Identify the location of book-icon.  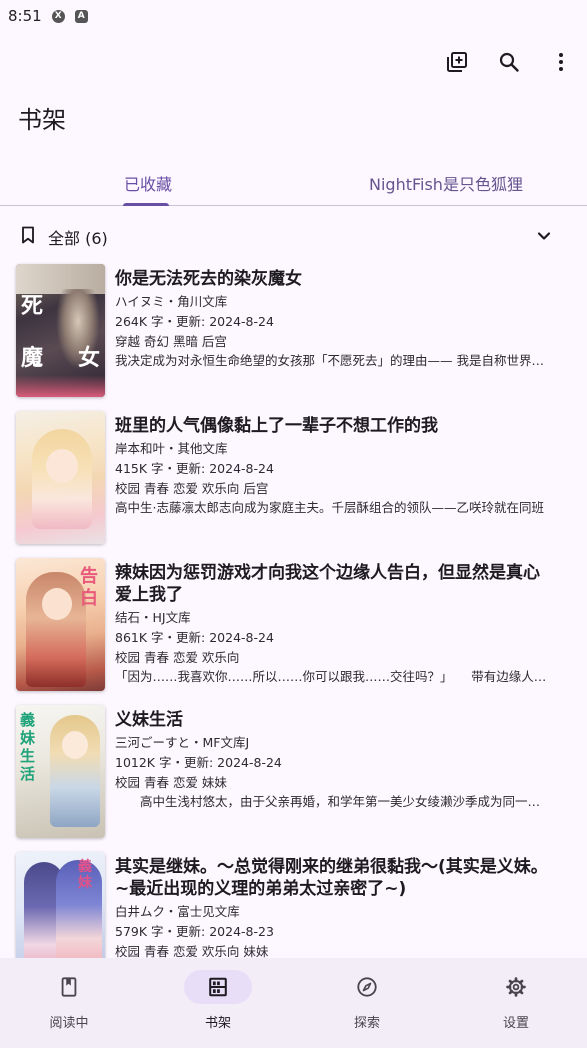
(69, 987).